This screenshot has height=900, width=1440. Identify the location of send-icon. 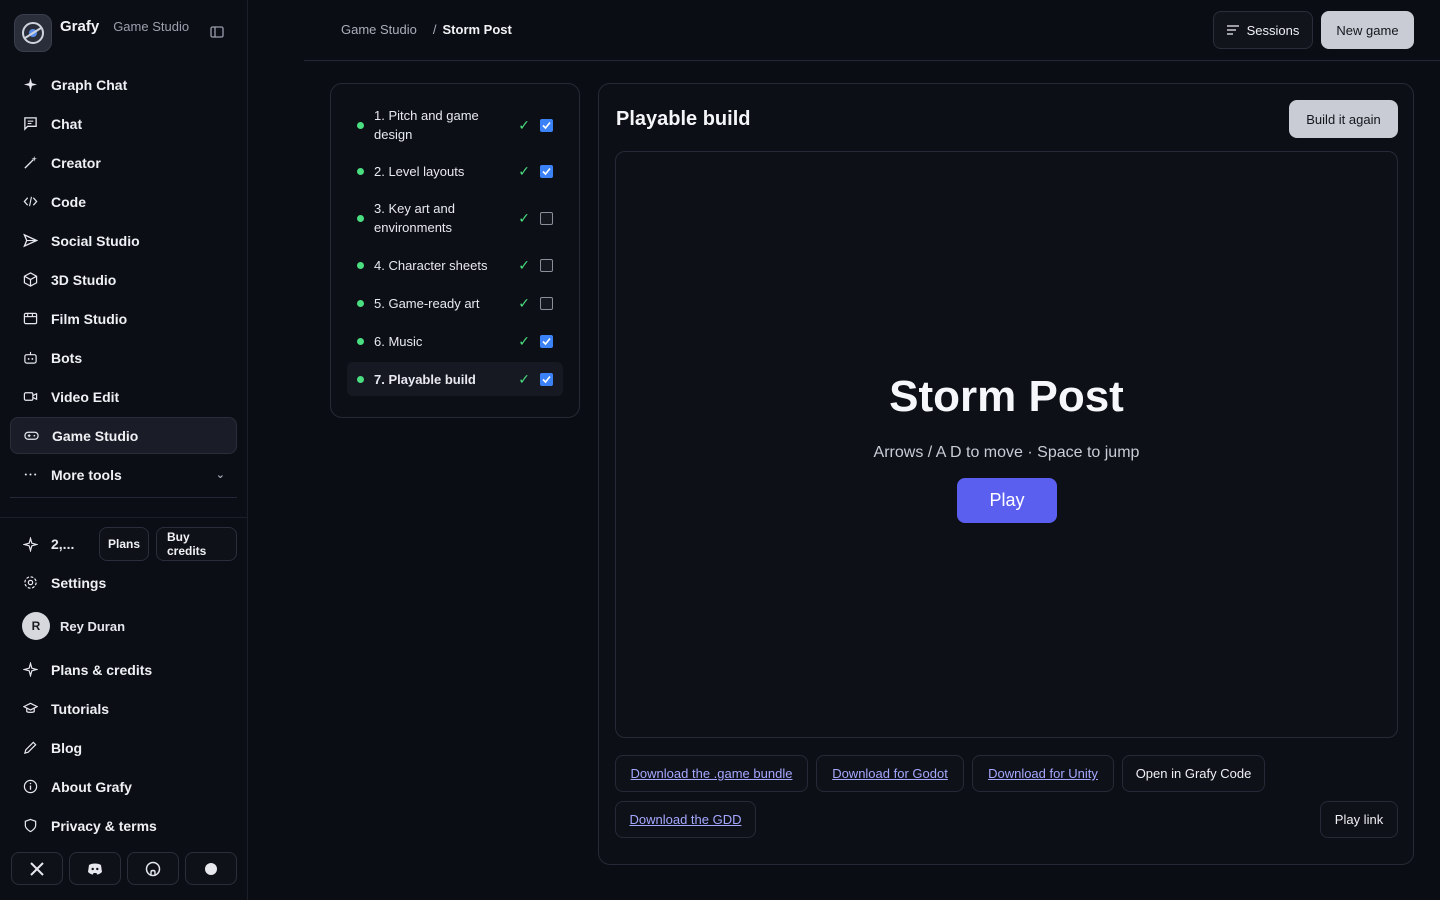
(30, 240).